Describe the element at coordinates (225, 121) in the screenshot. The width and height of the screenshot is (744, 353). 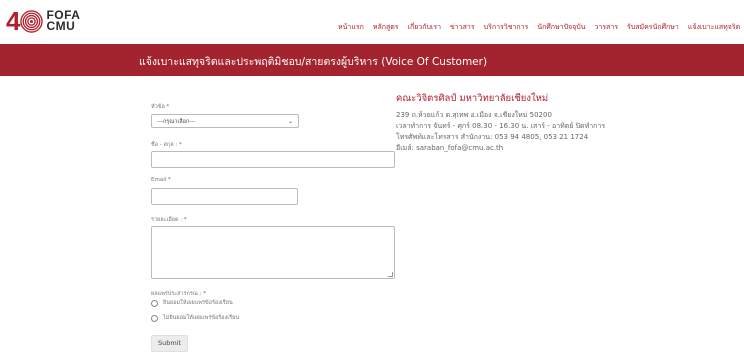
I see `subject-select: ---กรุณาเลือก--- ⌄` at that location.